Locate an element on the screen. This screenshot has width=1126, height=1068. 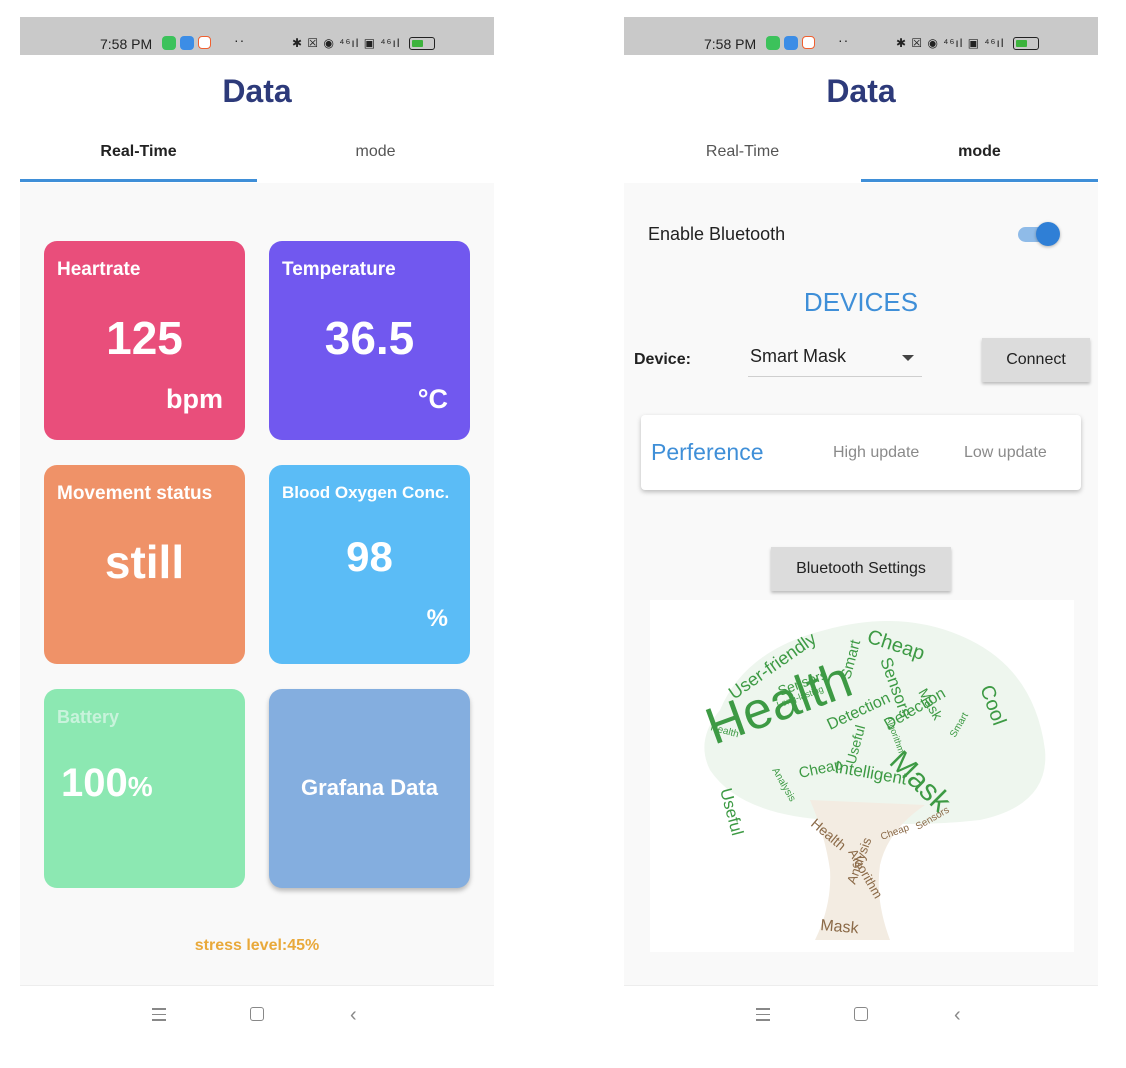
card-title: Battery is located at coordinates (88, 717).